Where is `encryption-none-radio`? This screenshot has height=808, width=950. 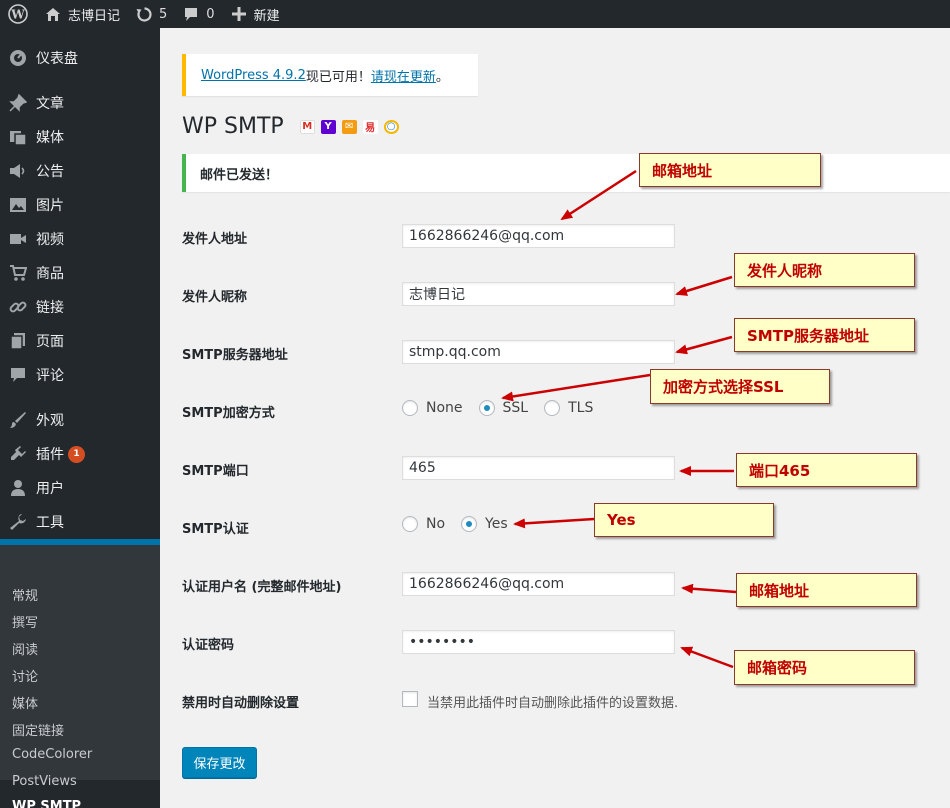 encryption-none-radio is located at coordinates (410, 408).